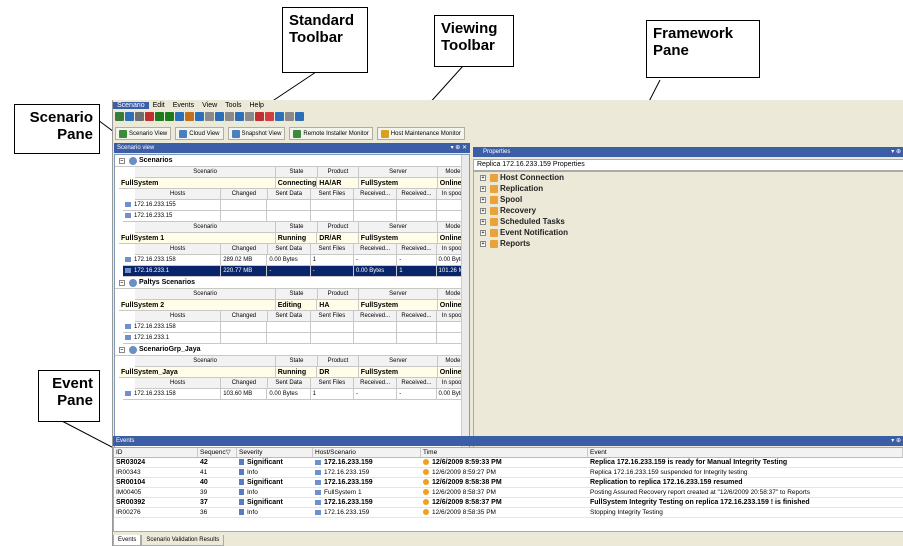 The image size is (903, 546). What do you see at coordinates (897, 441) in the screenshot?
I see `event-pane-controls: ▾ ⊕` at bounding box center [897, 441].